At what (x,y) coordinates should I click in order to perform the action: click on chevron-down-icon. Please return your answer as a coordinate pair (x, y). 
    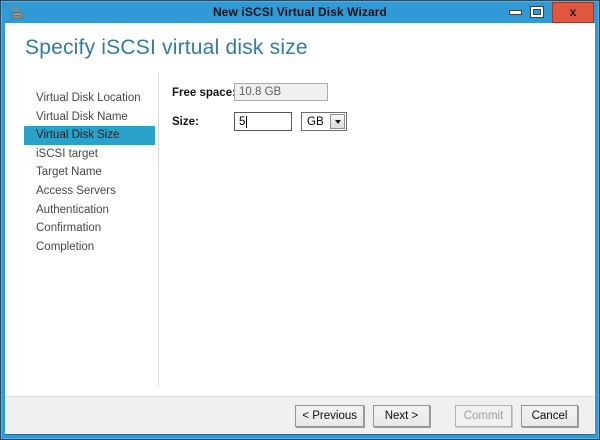
    Looking at the image, I should click on (337, 121).